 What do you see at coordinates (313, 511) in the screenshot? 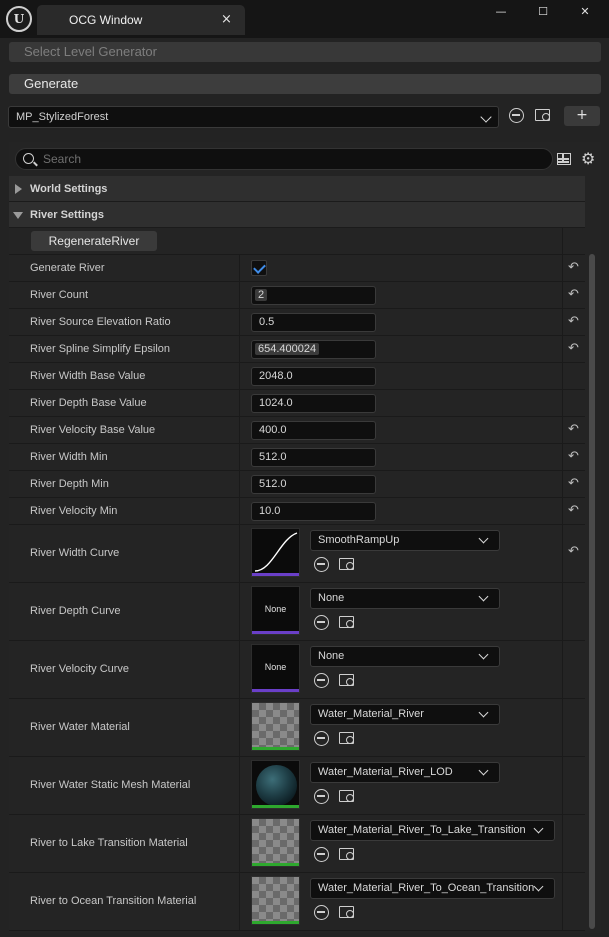
I see `number-input: 10.0` at bounding box center [313, 511].